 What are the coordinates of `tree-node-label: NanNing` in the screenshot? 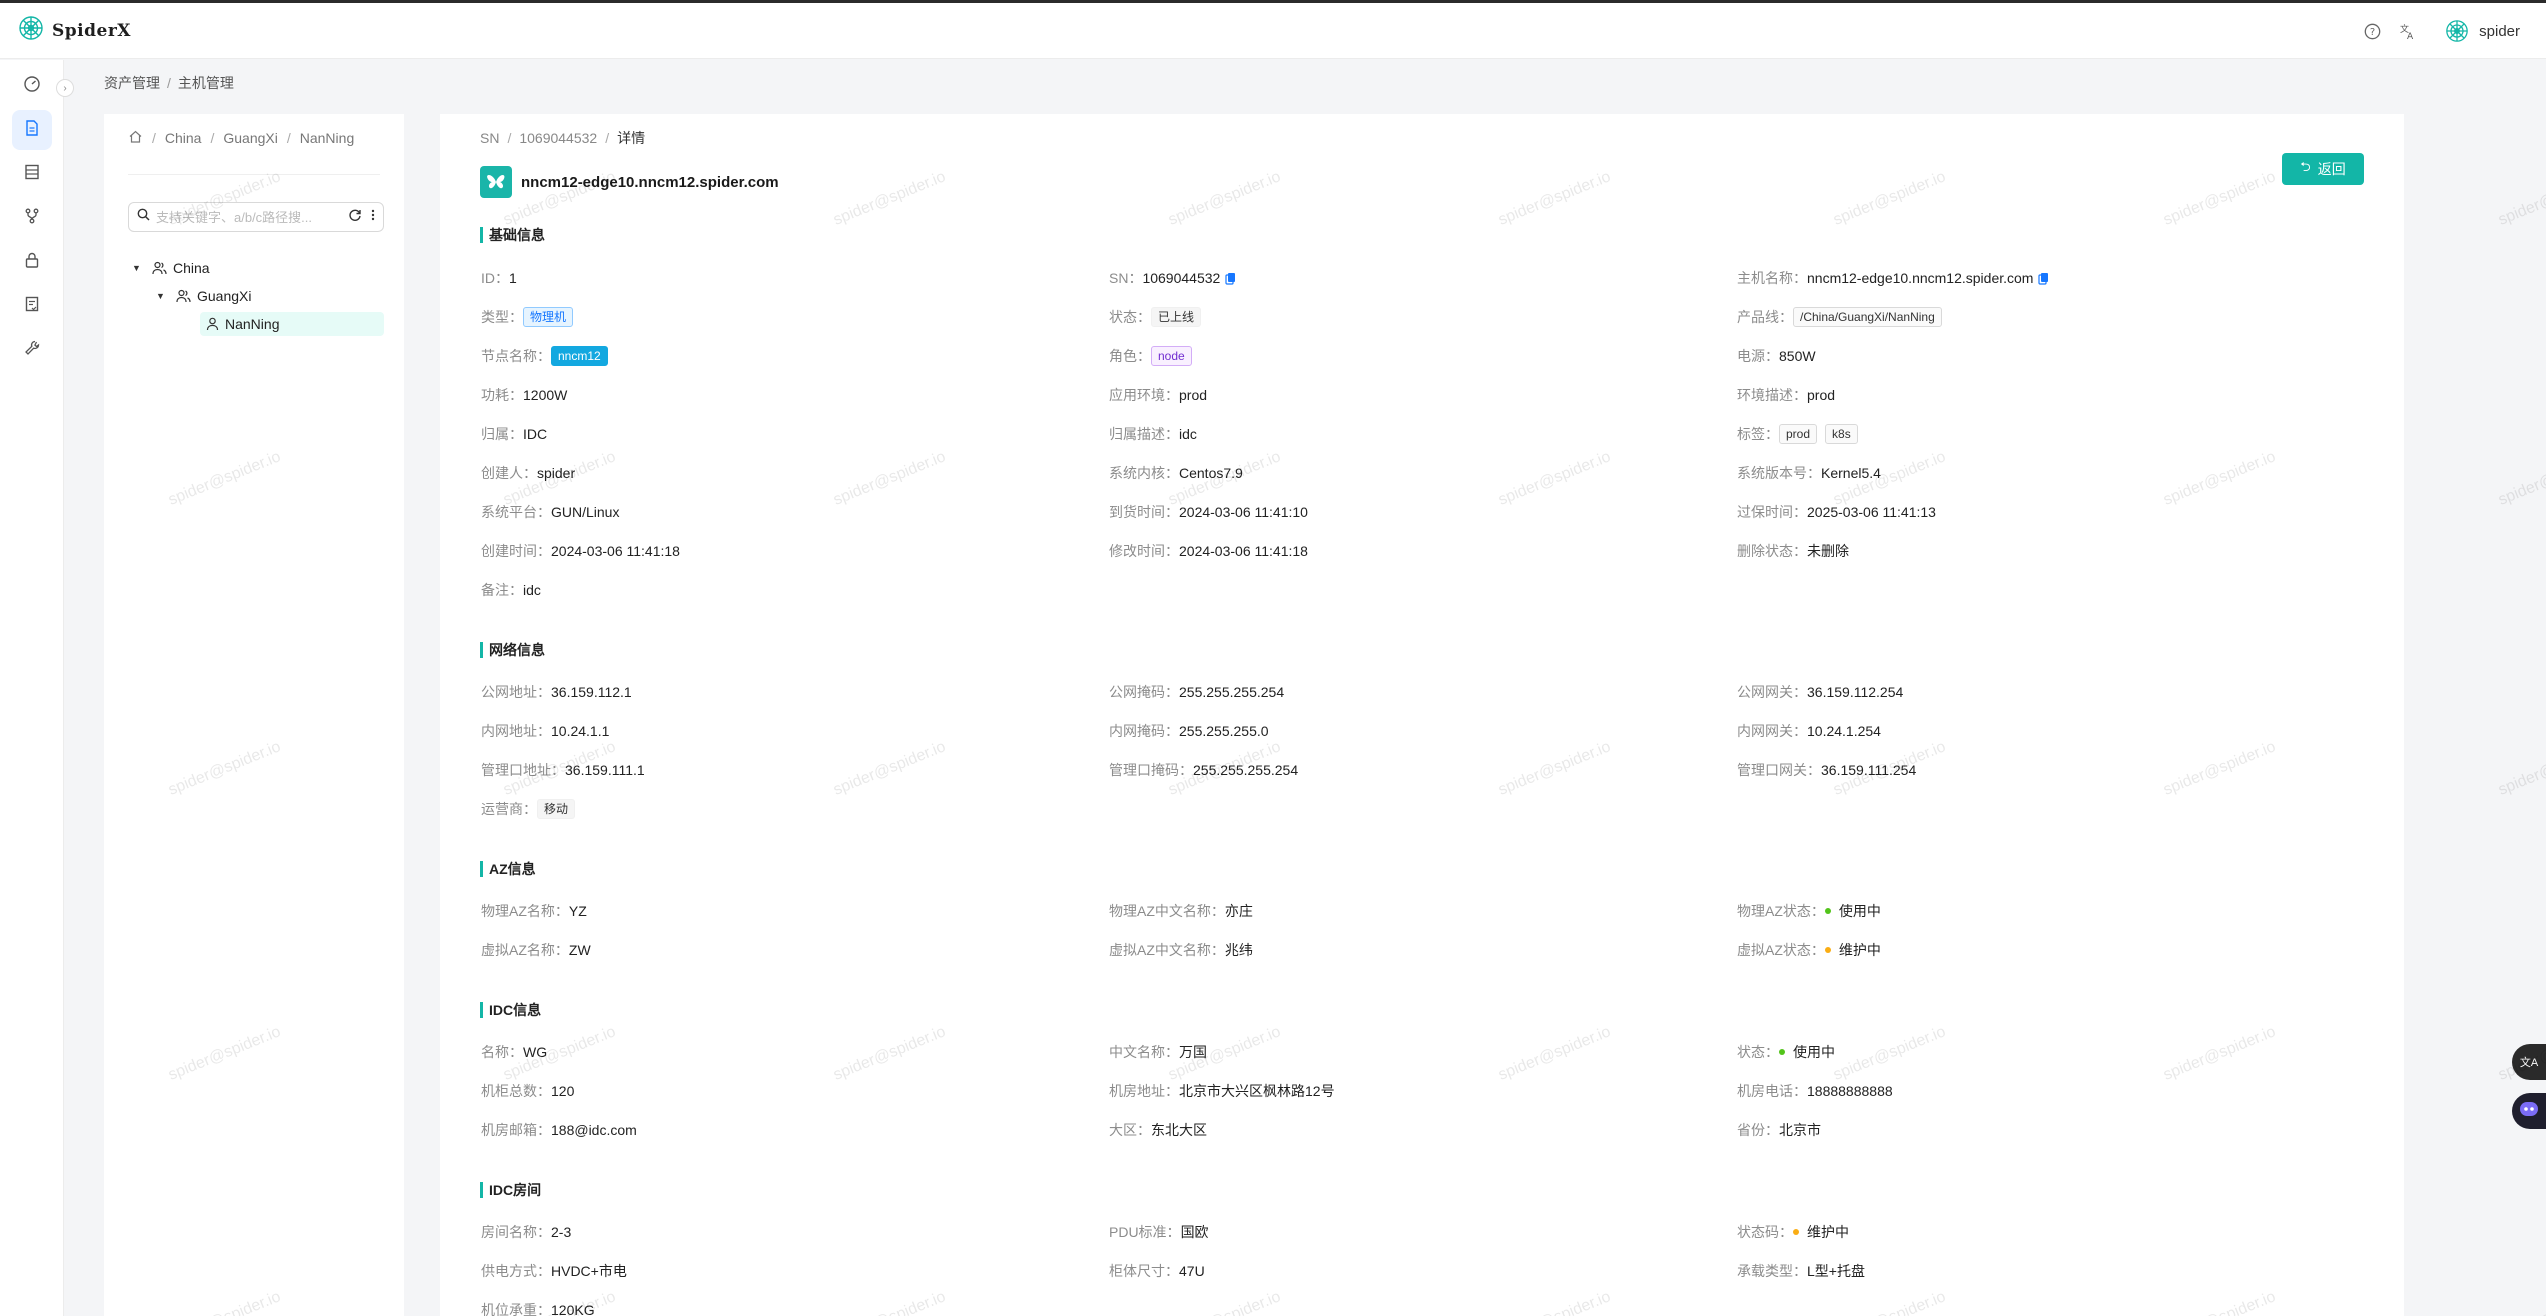 It's located at (252, 324).